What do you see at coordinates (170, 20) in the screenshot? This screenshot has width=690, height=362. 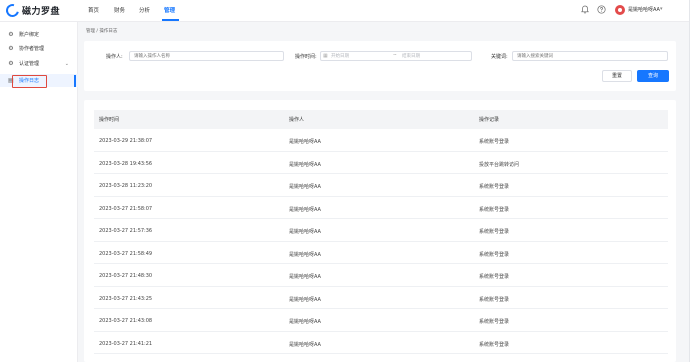 I see `nav-active-indicator` at bounding box center [170, 20].